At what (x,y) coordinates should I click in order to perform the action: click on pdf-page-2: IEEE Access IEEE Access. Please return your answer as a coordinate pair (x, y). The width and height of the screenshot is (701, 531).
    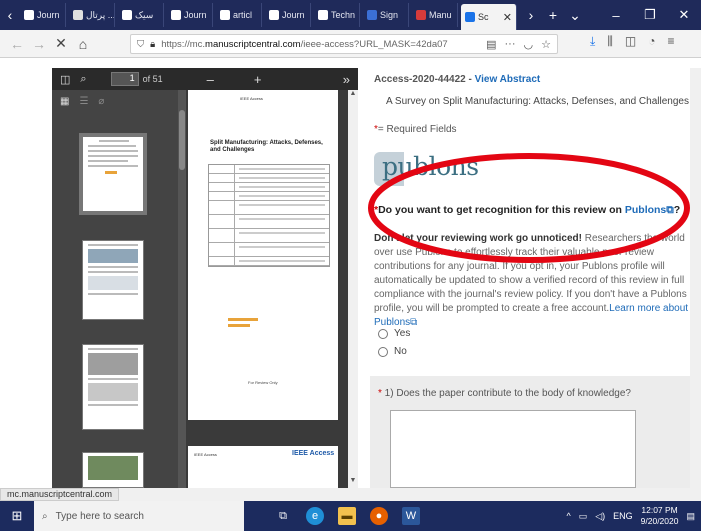
    Looking at the image, I should click on (263, 467).